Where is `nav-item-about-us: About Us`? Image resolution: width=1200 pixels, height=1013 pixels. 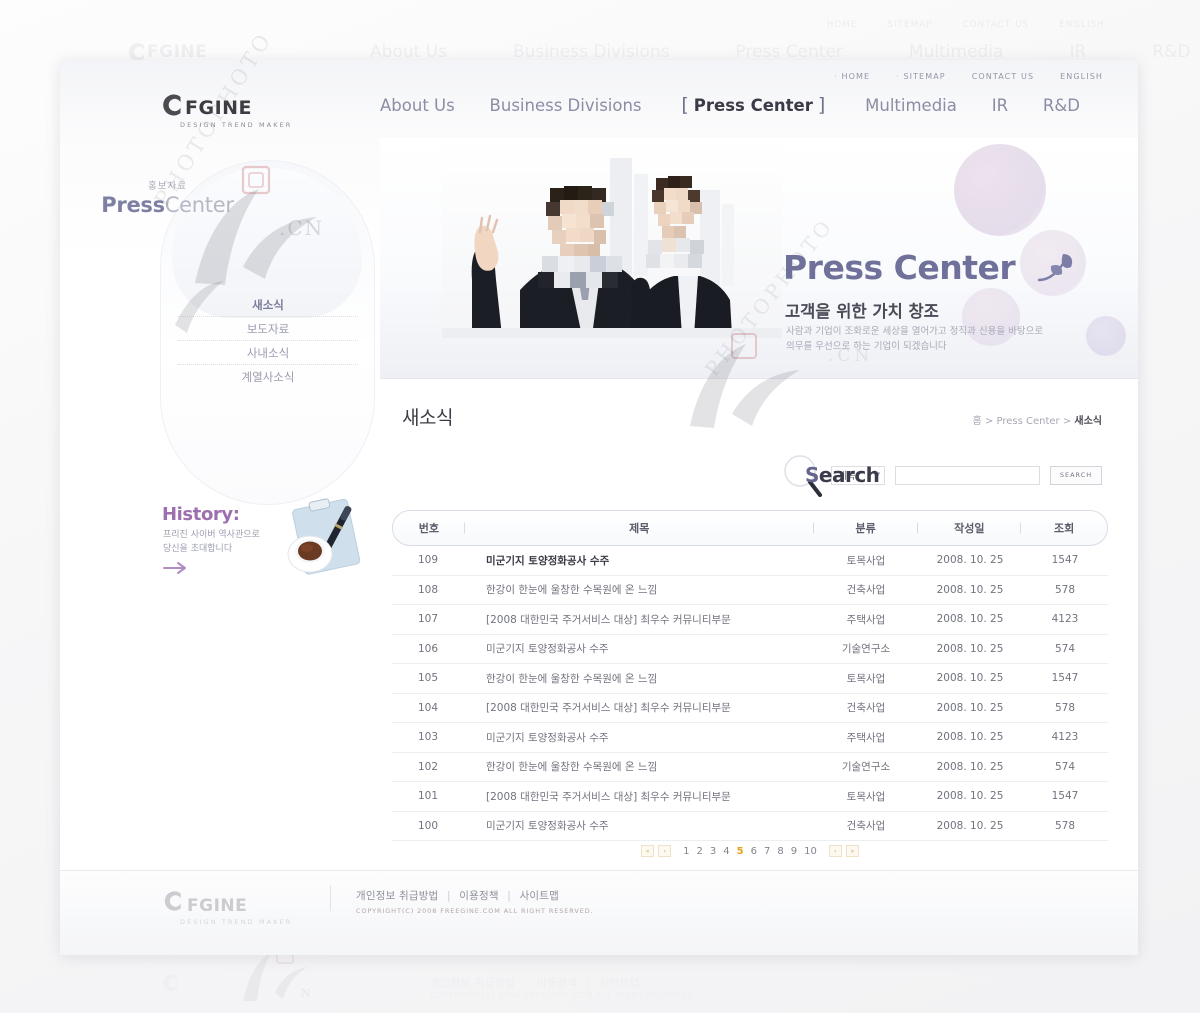 nav-item-about-us: About Us is located at coordinates (417, 105).